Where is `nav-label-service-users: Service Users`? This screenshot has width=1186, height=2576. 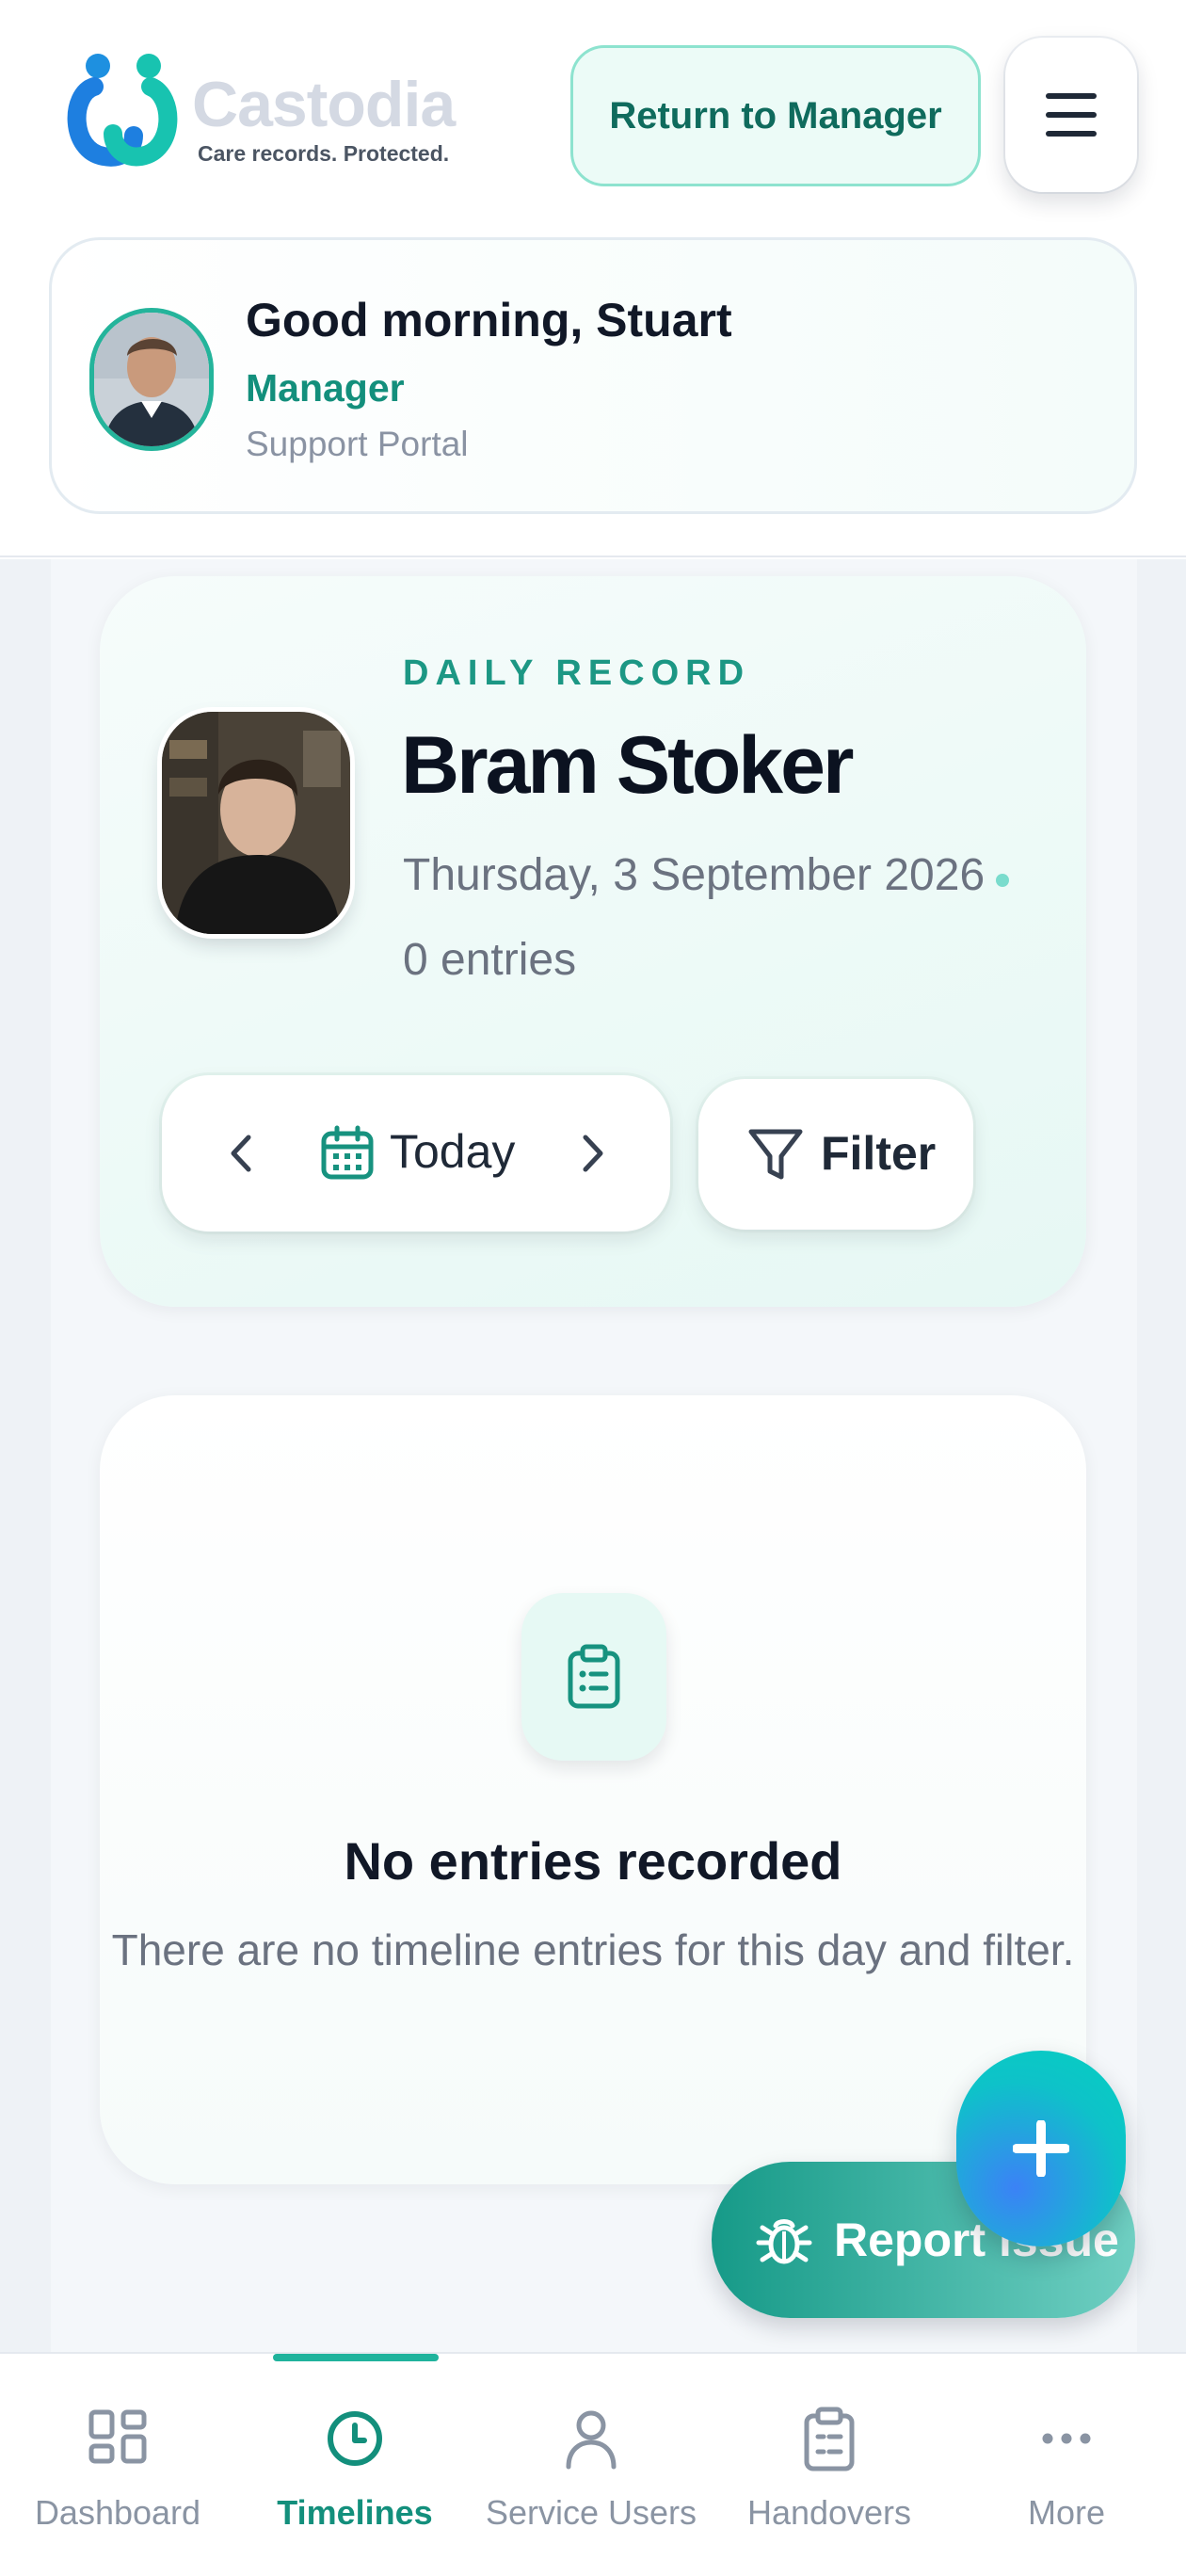
nav-label-service-users: Service Users is located at coordinates (591, 2512).